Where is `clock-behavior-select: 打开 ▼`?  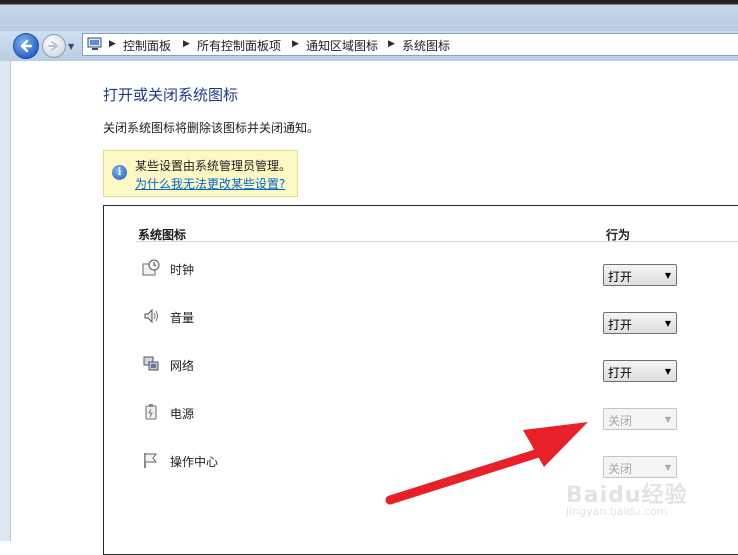 clock-behavior-select: 打开 ▼ is located at coordinates (640, 275).